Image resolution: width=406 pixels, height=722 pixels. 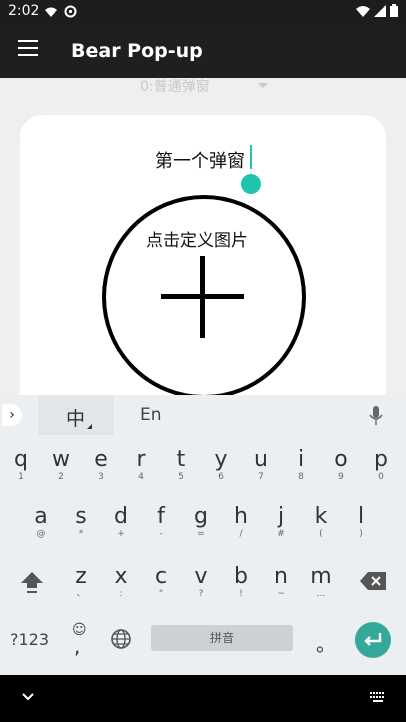 I want to click on key-z: z、, so click(x=81, y=582).